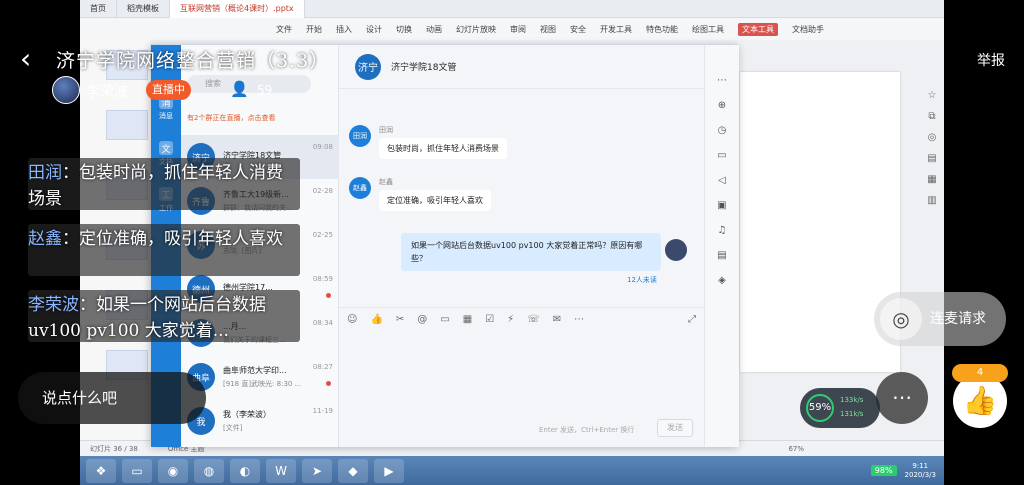 This screenshot has width=1024, height=485. What do you see at coordinates (578, 29) in the screenshot?
I see `menu-item: 安全` at bounding box center [578, 29].